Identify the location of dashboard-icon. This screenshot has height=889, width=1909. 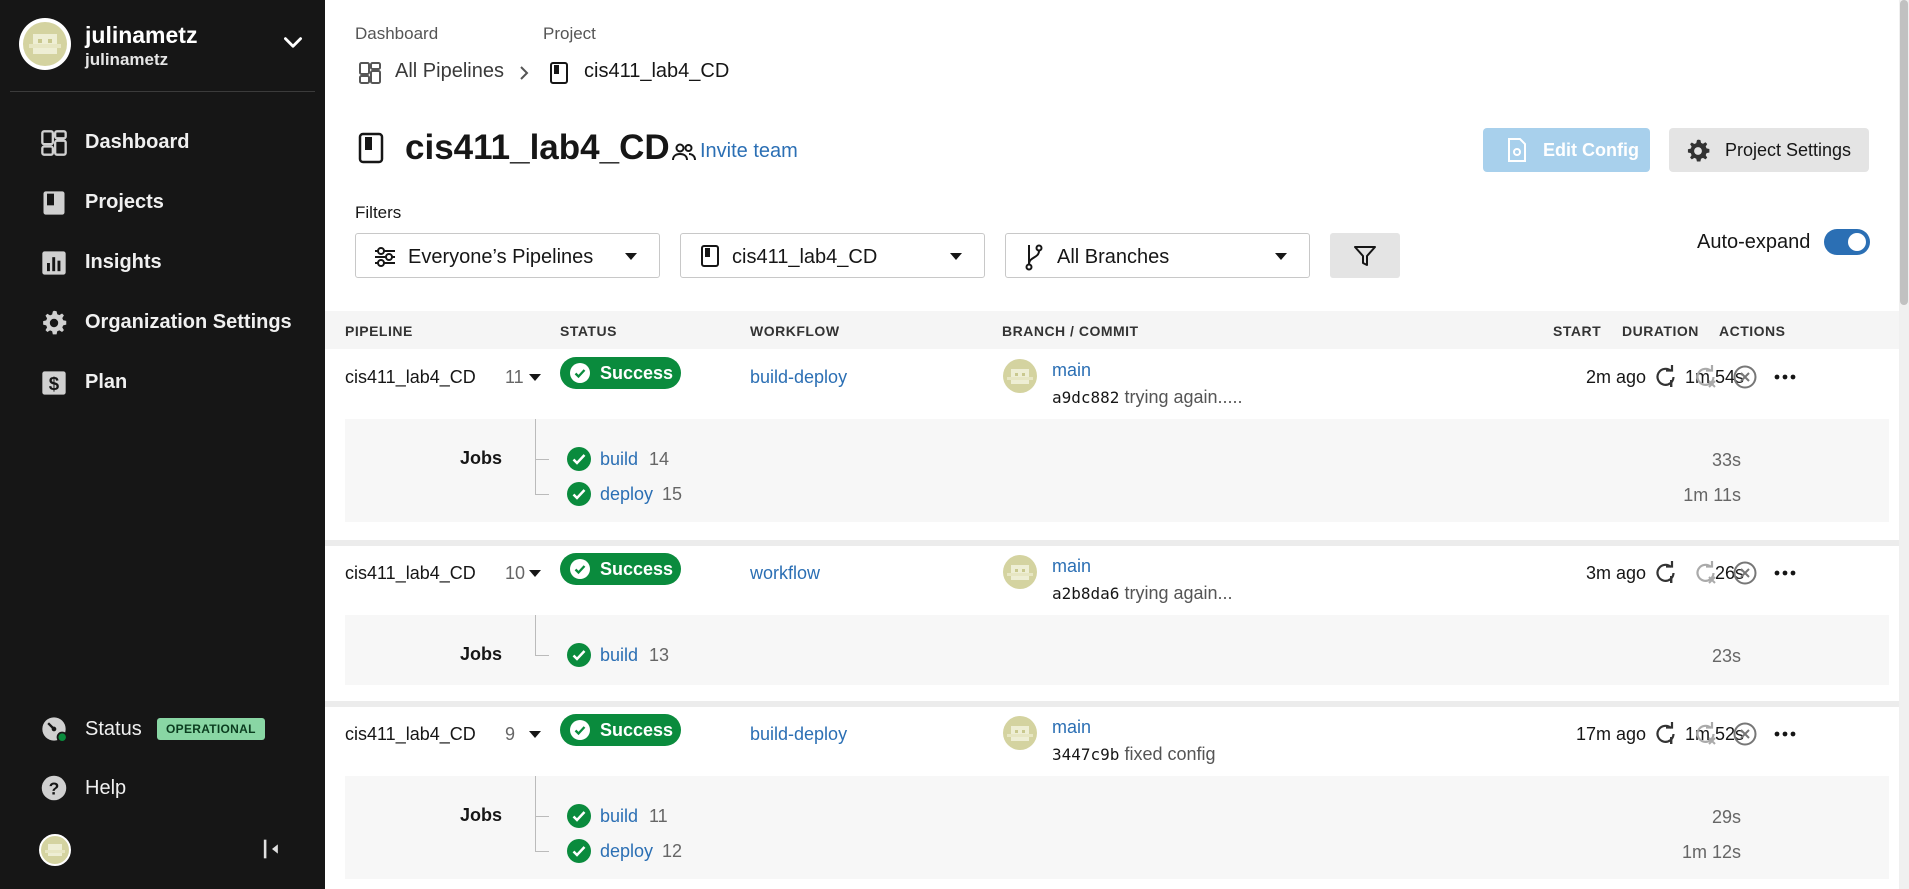
(370, 73).